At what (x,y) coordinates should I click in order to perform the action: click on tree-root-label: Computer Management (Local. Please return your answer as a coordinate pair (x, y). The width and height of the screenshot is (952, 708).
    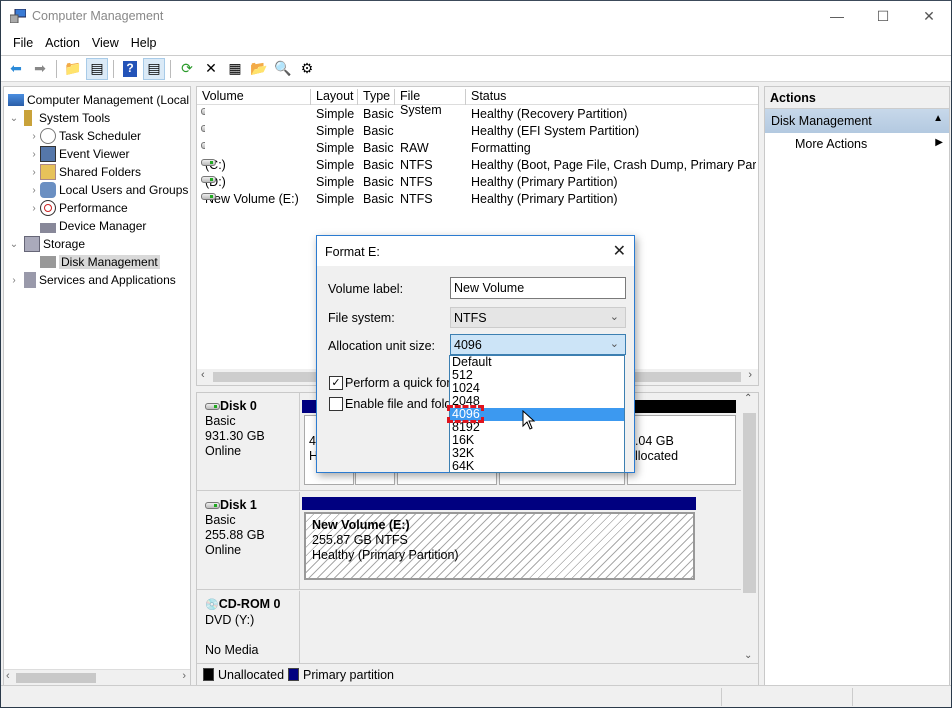
    Looking at the image, I should click on (108, 100).